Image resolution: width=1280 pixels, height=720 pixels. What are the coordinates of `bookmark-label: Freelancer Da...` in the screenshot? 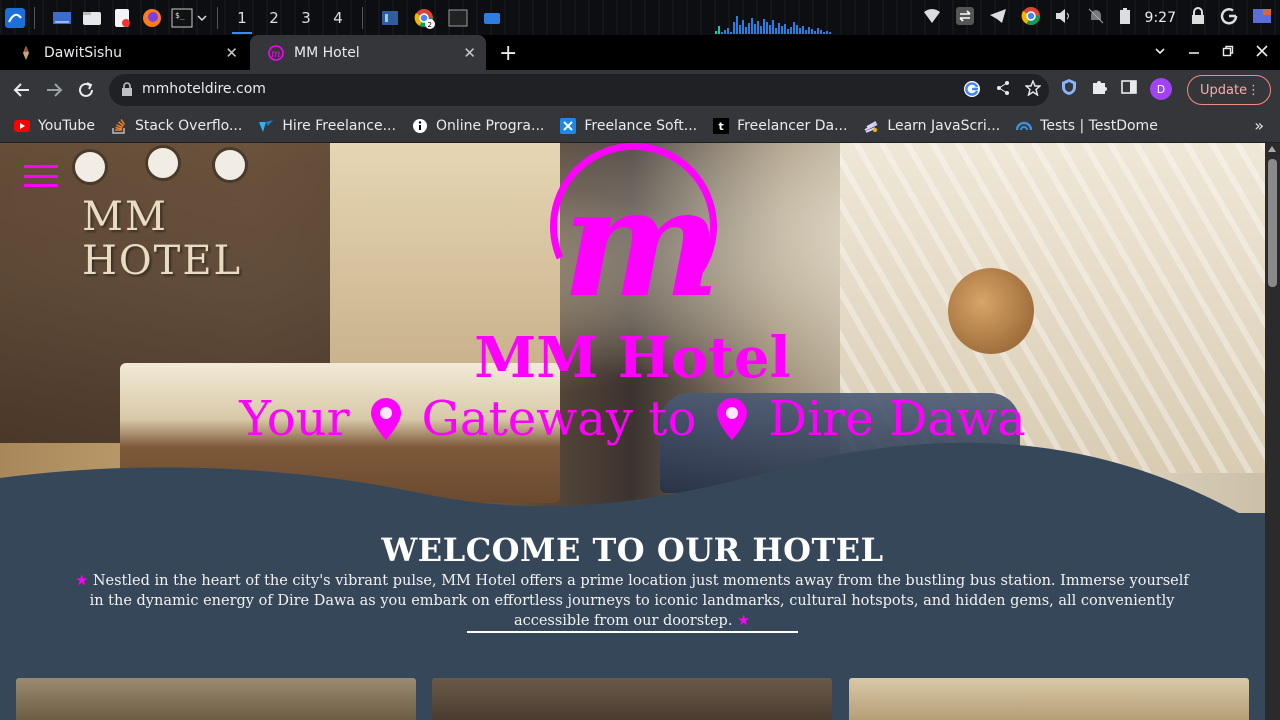 It's located at (792, 126).